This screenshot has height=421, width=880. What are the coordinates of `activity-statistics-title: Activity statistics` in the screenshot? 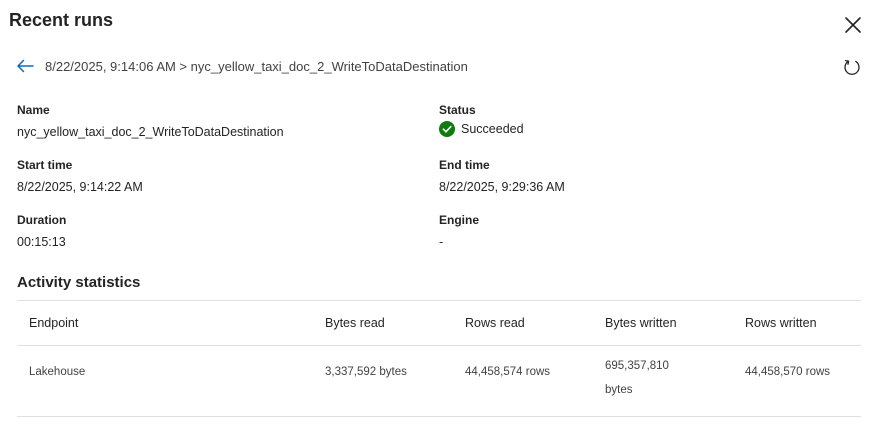 It's located at (79, 282).